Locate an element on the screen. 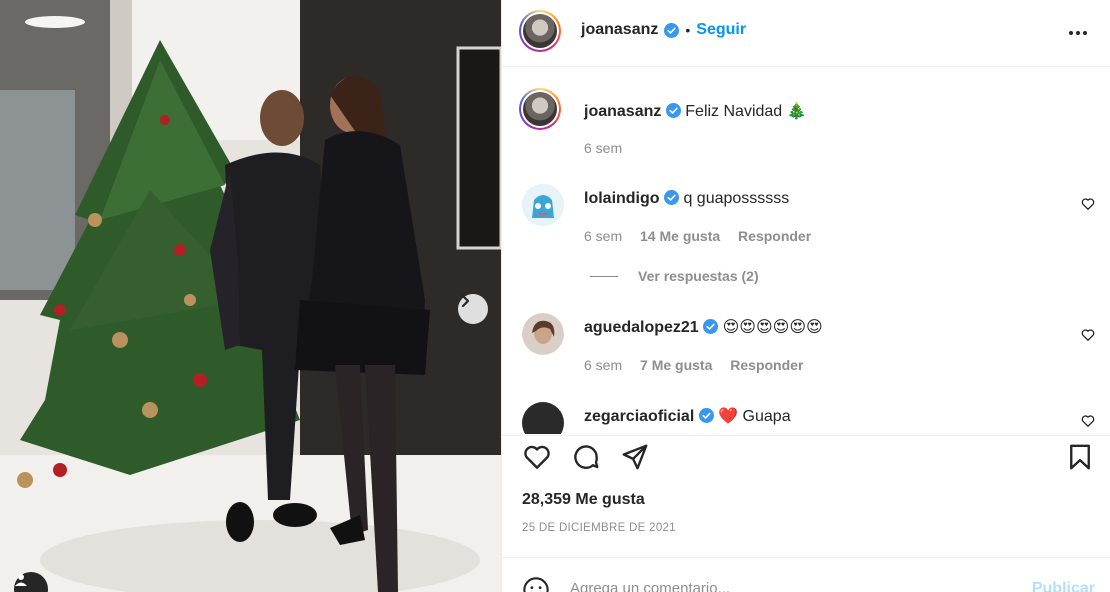 The width and height of the screenshot is (1110, 592). next-photo-button is located at coordinates (473, 309).